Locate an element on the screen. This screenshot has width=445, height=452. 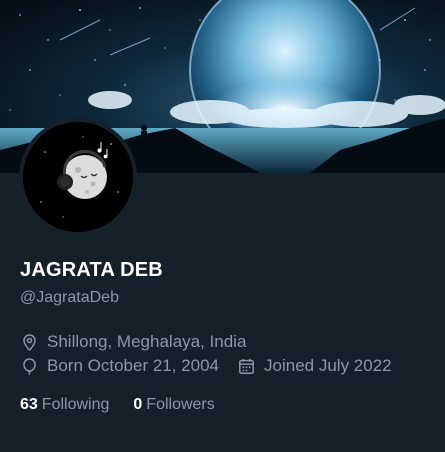
profile-meta-row-1: Shillong, Meghalaya, India is located at coordinates (133, 342).